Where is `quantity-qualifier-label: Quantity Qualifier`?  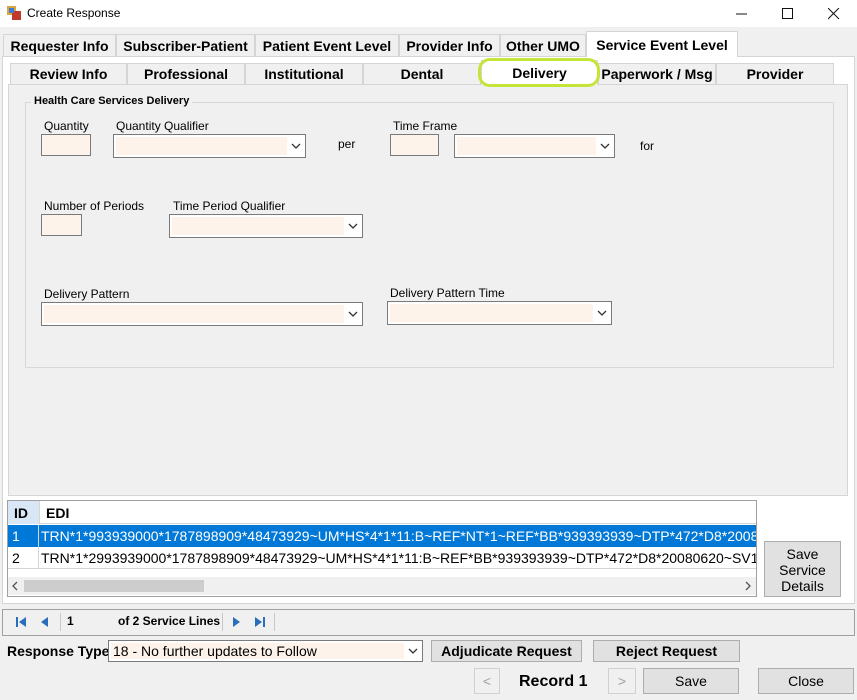 quantity-qualifier-label: Quantity Qualifier is located at coordinates (162, 126).